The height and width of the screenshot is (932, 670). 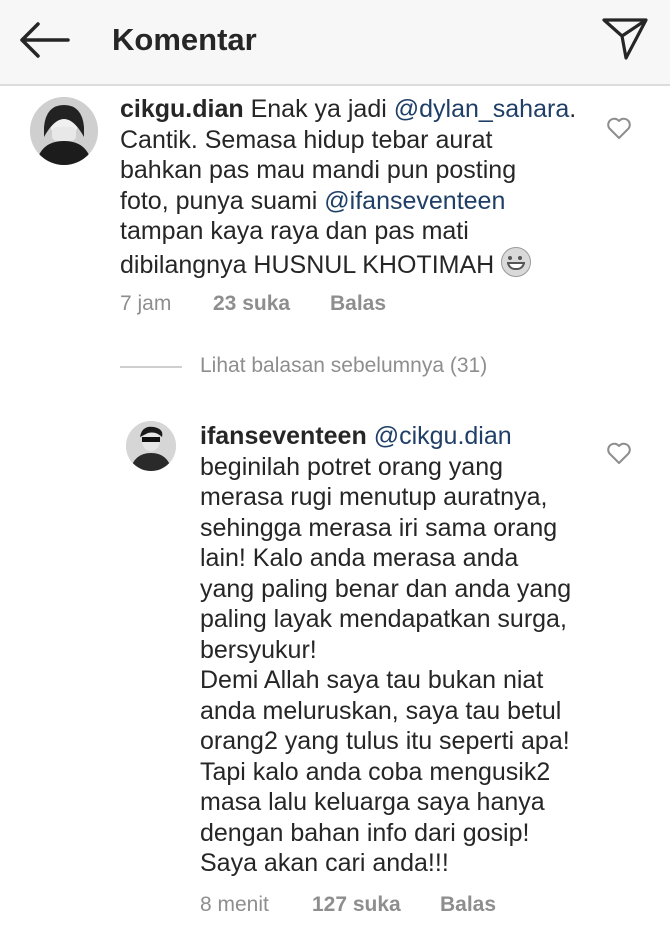 What do you see at coordinates (234, 904) in the screenshot?
I see `comment-time: 8 menit` at bounding box center [234, 904].